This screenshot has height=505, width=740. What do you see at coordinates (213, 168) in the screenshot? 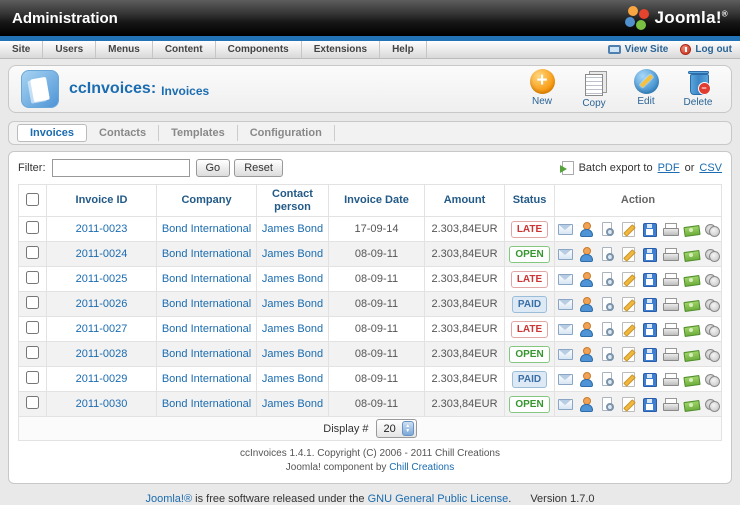
I see `filter-go-button: Go` at bounding box center [213, 168].